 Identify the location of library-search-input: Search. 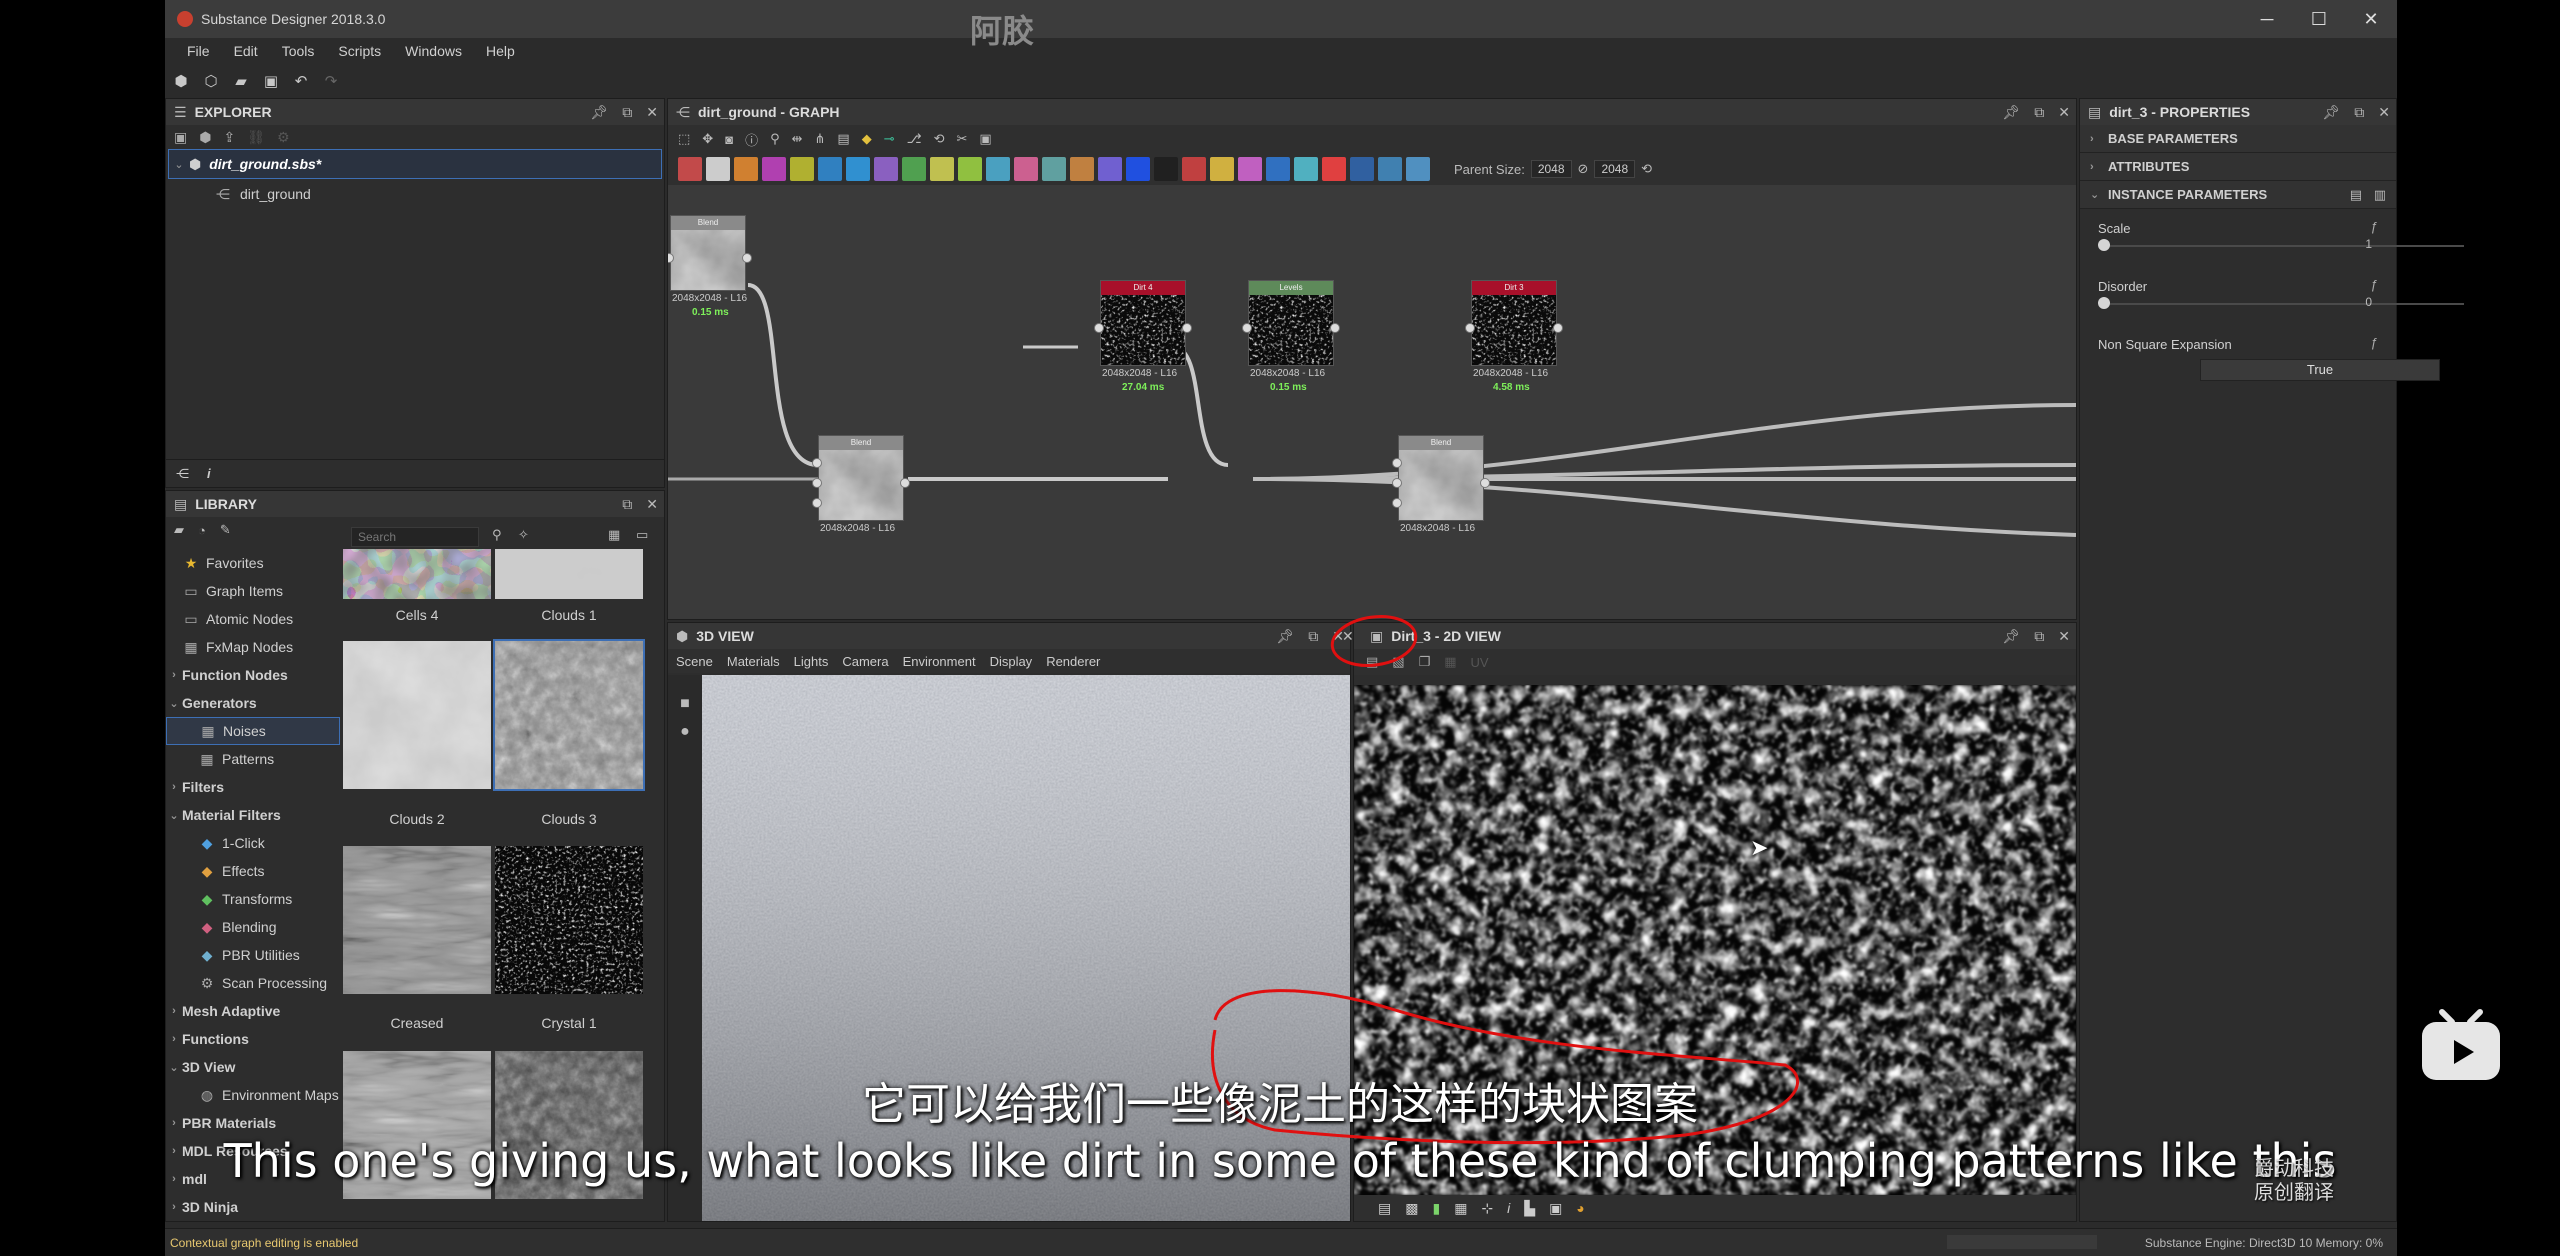
(415, 537).